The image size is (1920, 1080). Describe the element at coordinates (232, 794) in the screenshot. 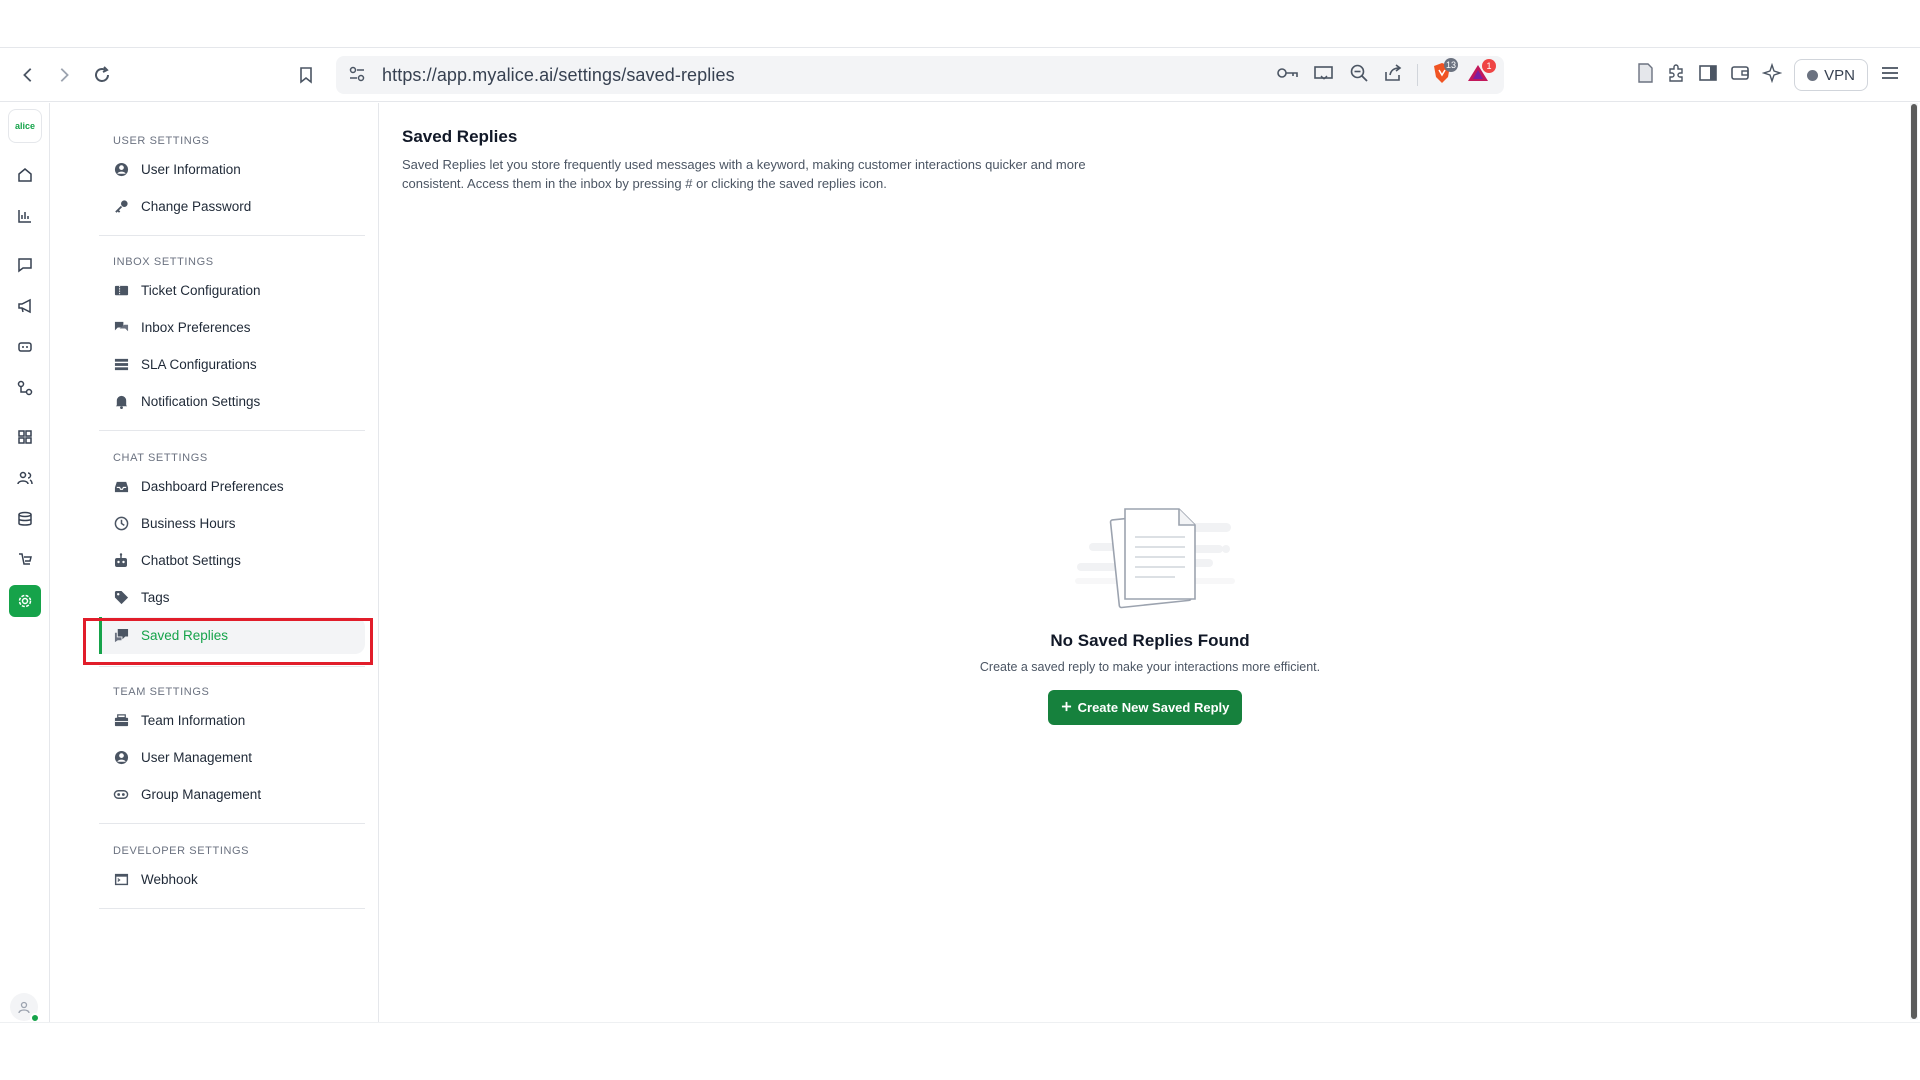

I see `sidebar-item-group-management: Group Management` at that location.